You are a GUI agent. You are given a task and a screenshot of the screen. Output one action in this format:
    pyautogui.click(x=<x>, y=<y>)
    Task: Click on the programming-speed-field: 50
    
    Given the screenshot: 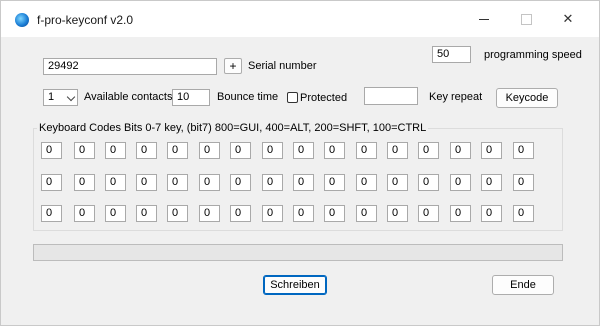 What is the action you would take?
    pyautogui.click(x=451, y=54)
    